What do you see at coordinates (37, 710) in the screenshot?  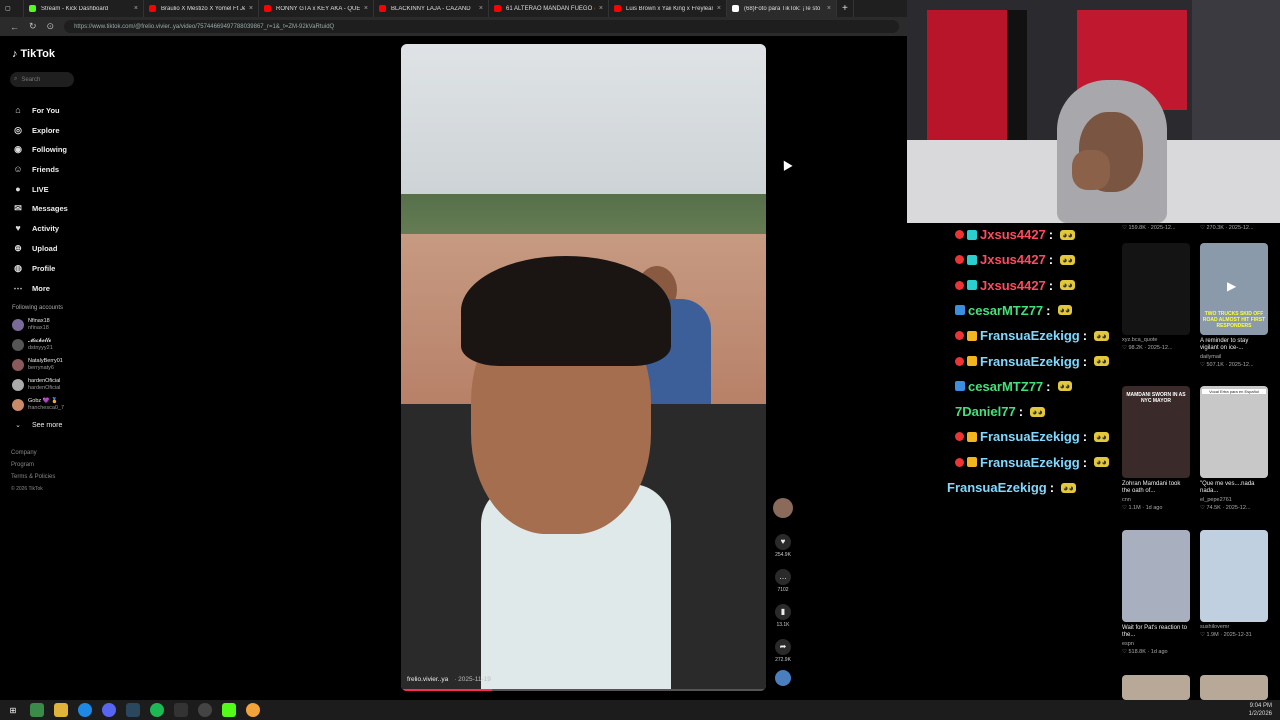 I see `terminal-icon` at bounding box center [37, 710].